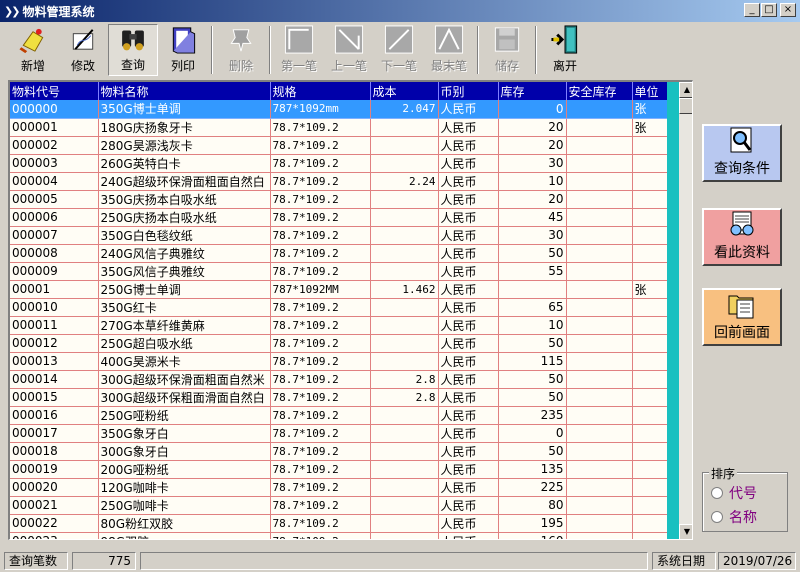 The height and width of the screenshot is (572, 800). I want to click on cell-name: 250G超白吸水纸, so click(184, 343).